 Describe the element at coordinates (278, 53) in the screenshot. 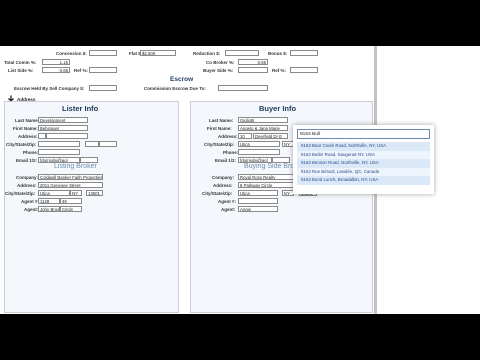

I see `bonus-label: Bonus $:` at that location.